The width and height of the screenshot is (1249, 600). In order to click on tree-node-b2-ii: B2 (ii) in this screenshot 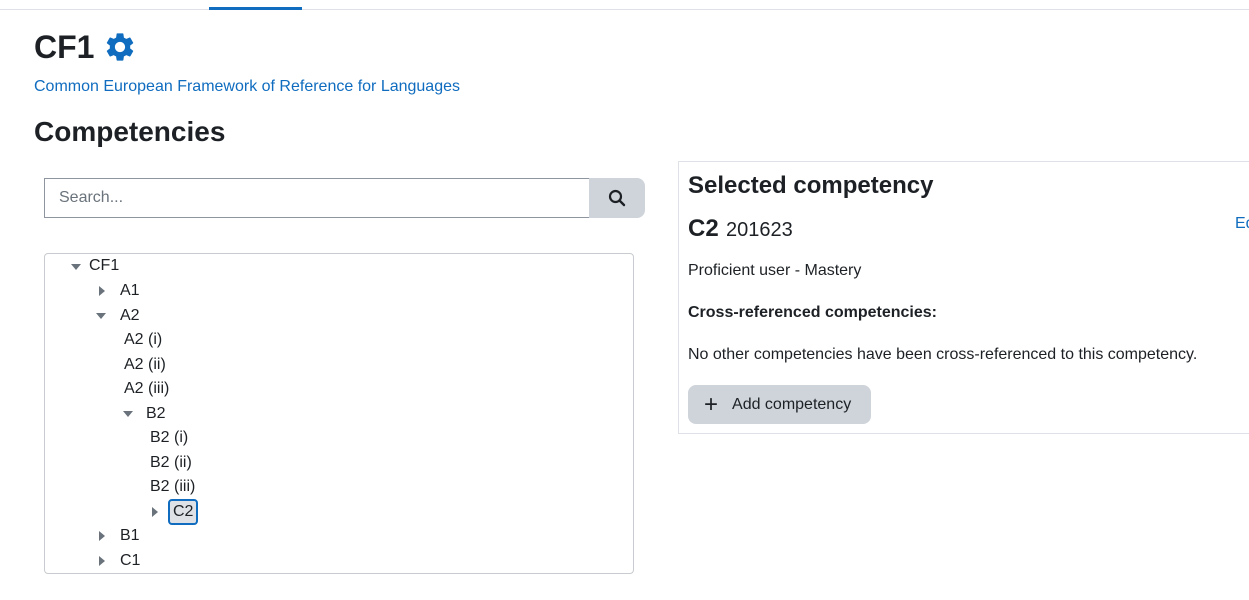, I will do `click(171, 463)`.